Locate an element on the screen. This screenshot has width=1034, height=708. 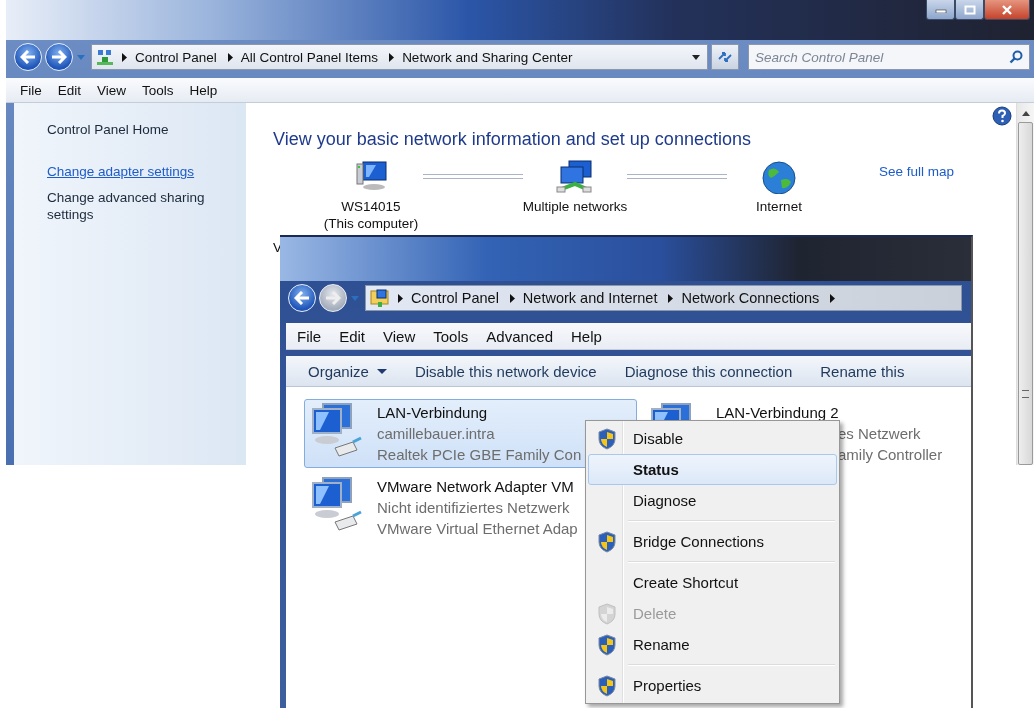
connection-name: LAN-Verbindung 2 is located at coordinates (778, 413).